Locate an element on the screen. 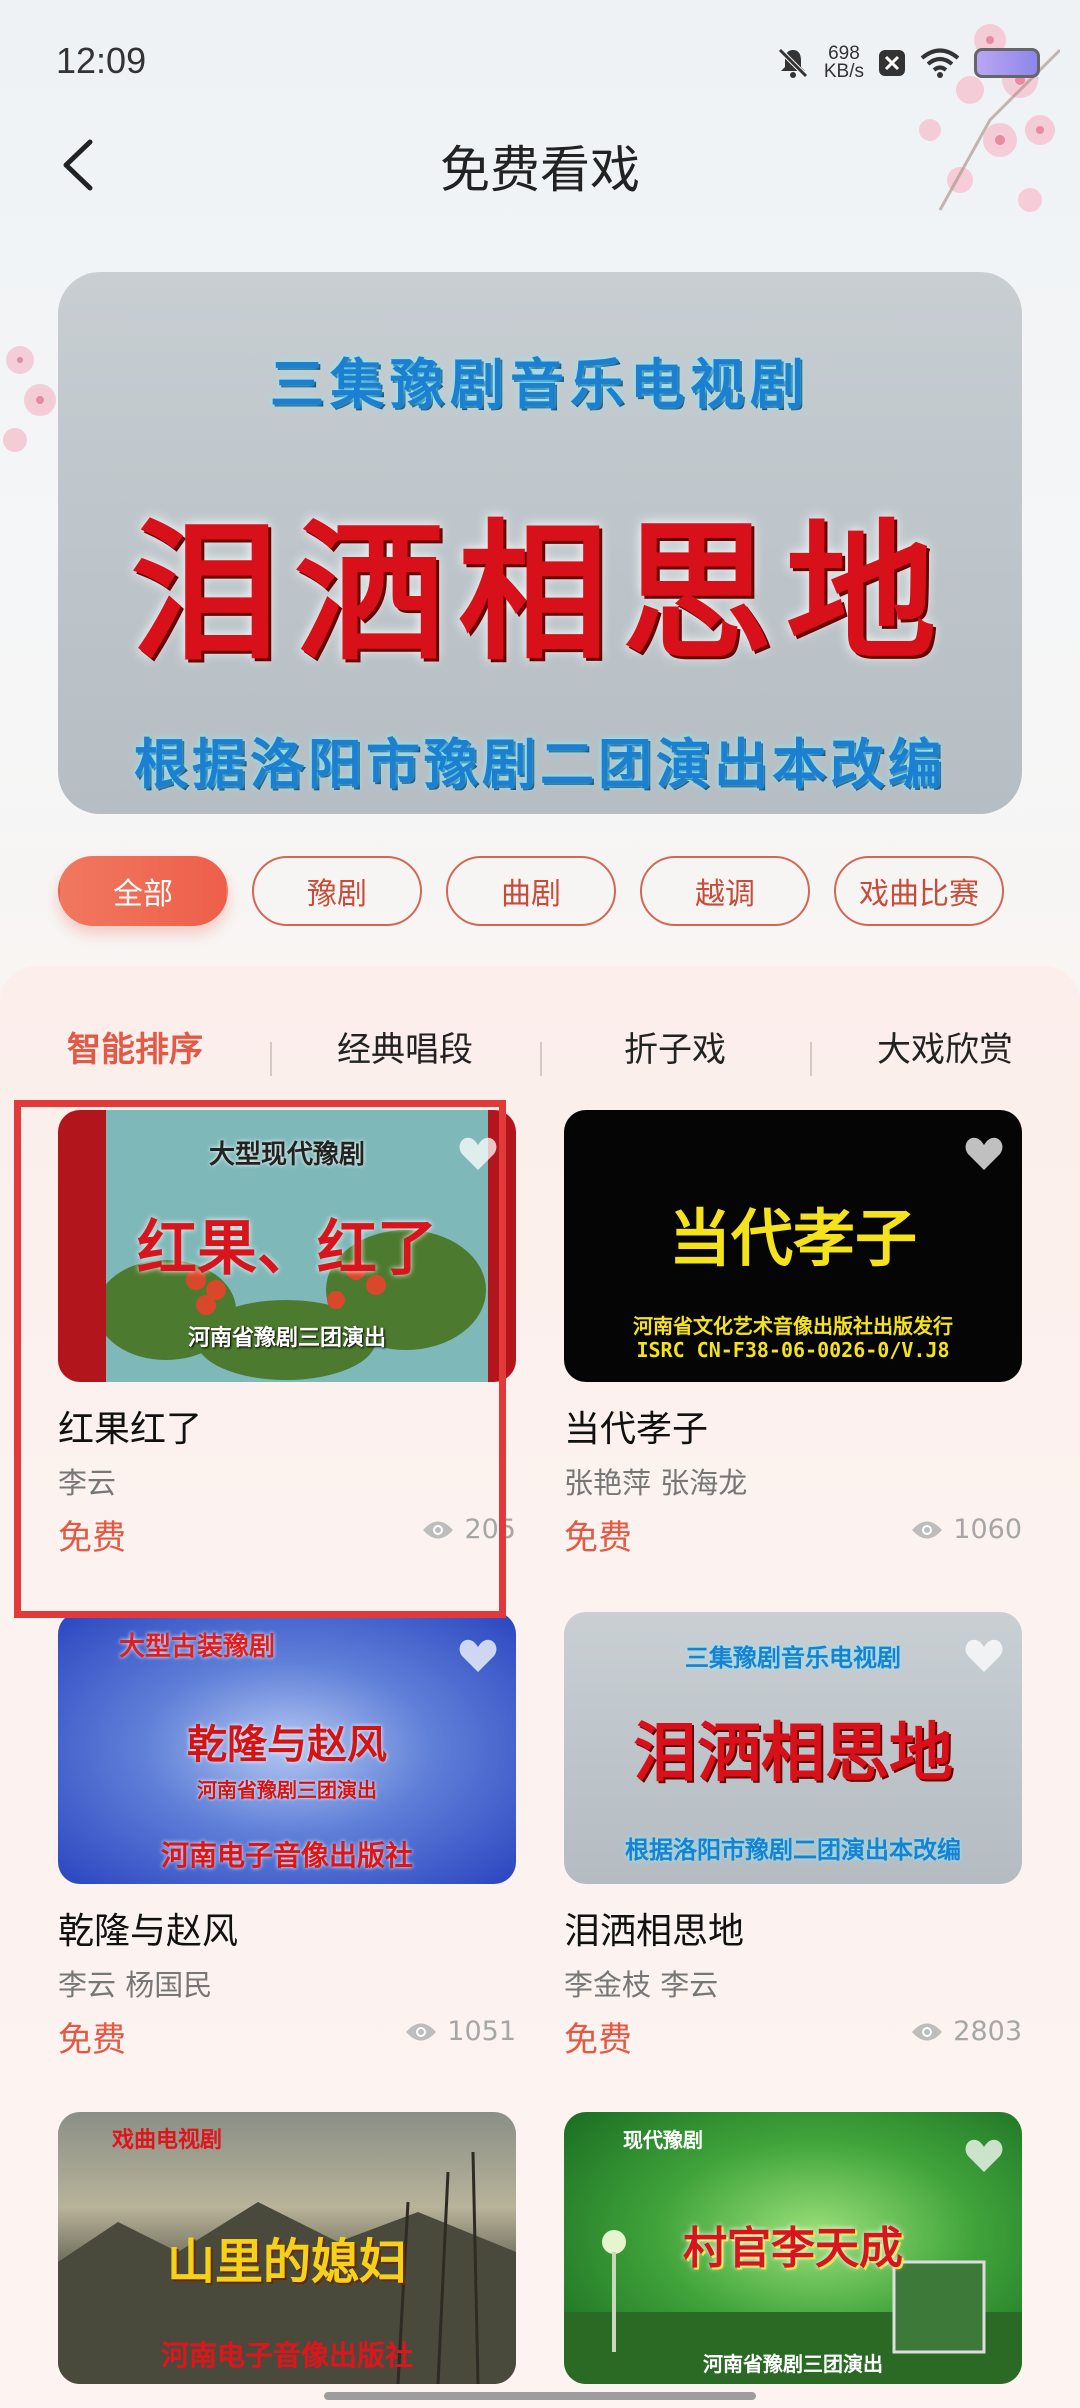 This screenshot has height=2408, width=1080. opera-card: 大型现代豫剧 红果、红了 河南省豫剧三团演出 红果红了 李云 免费 205 is located at coordinates (287, 1355).